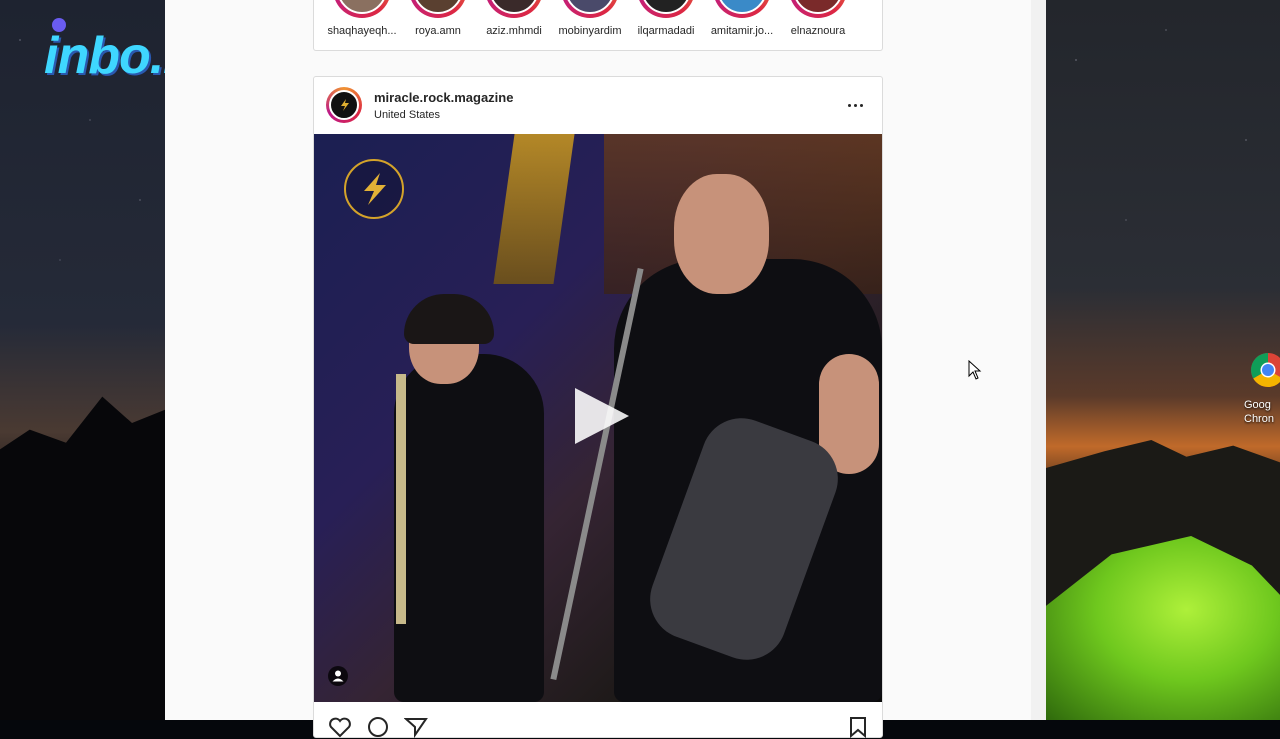  What do you see at coordinates (82, 558) in the screenshot?
I see `mountain-silhouette` at bounding box center [82, 558].